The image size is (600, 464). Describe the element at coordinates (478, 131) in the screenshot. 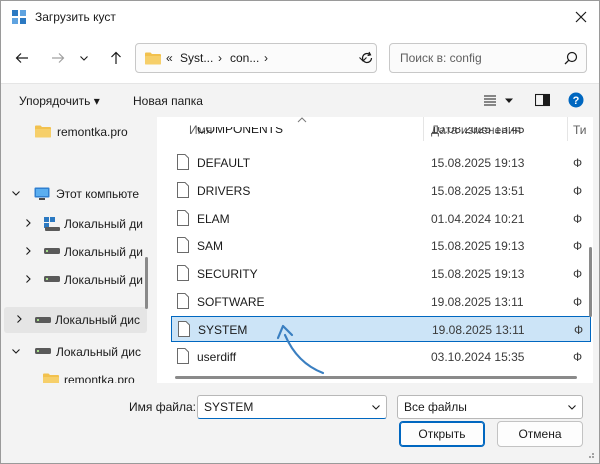

I see `file-date: 10.08.2025 13:45` at that location.